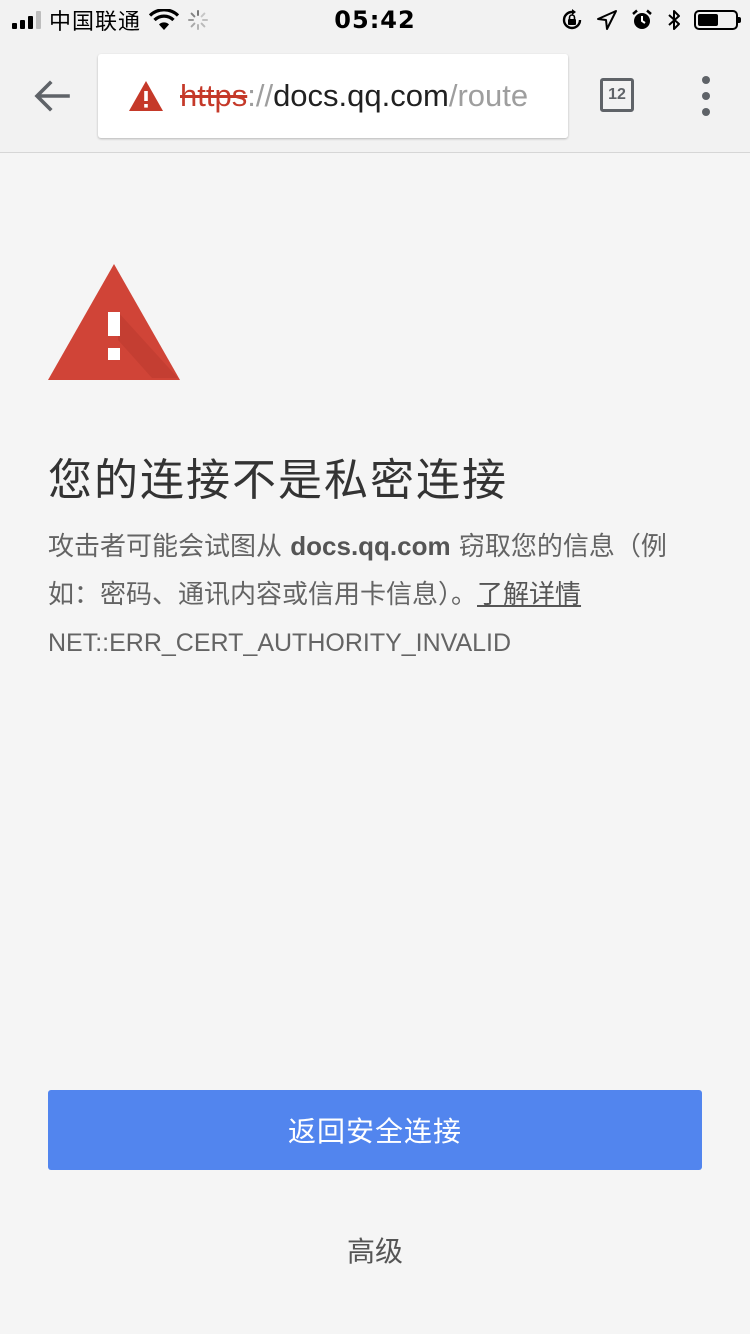 The image size is (750, 1334). What do you see at coordinates (674, 20) in the screenshot?
I see `bluetooth-icon` at bounding box center [674, 20].